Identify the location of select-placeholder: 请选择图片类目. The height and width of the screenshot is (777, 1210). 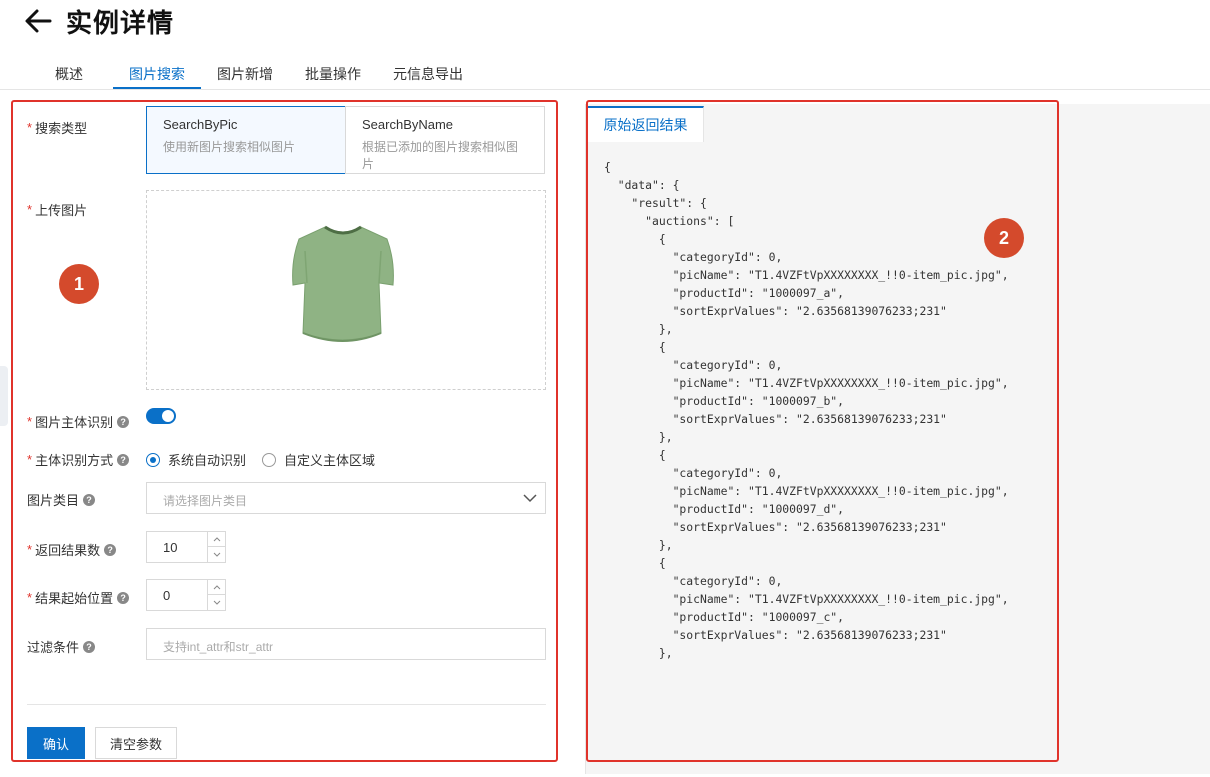
(205, 501).